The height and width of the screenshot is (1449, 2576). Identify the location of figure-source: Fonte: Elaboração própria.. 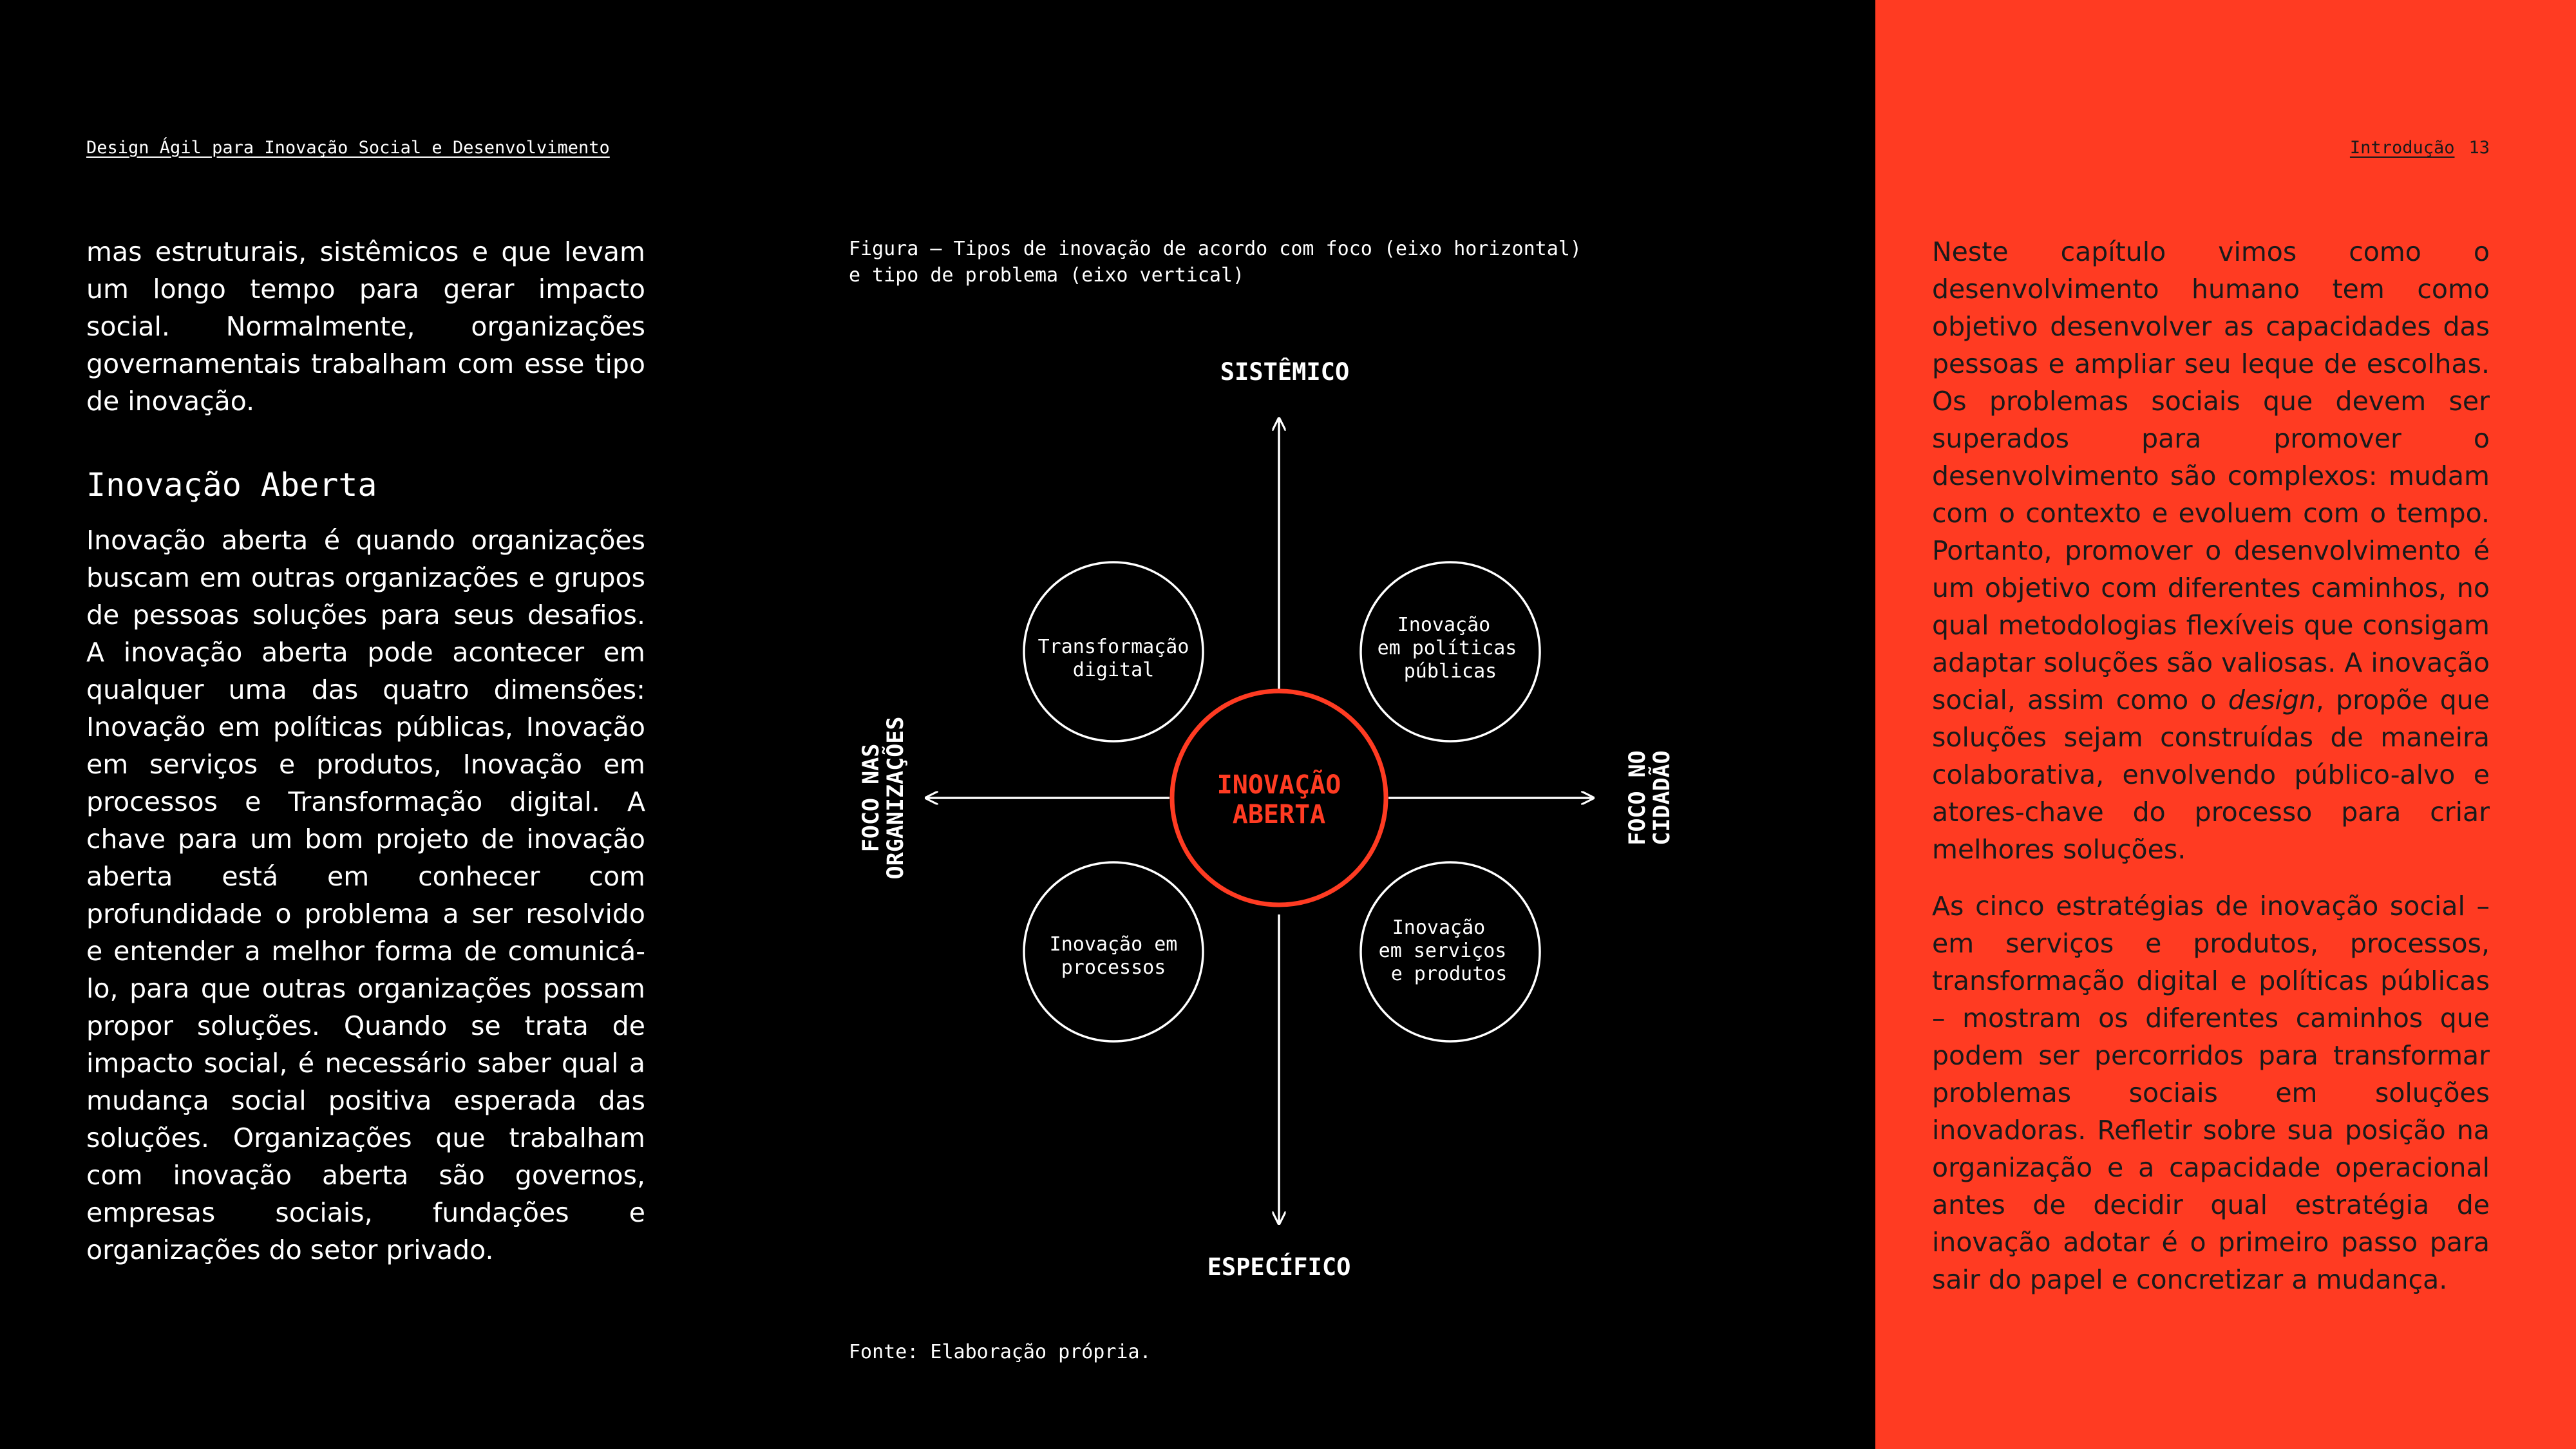
(1000, 1352).